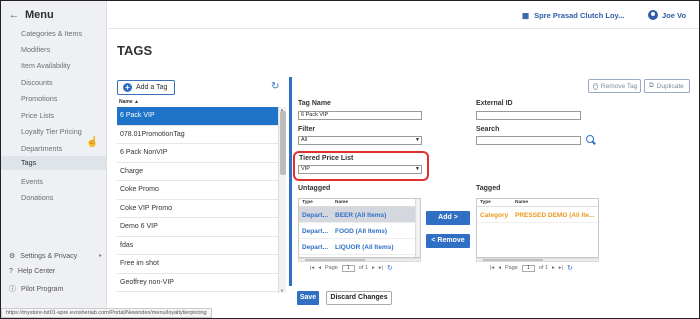  Describe the element at coordinates (590, 139) in the screenshot. I see `search-icon` at that location.